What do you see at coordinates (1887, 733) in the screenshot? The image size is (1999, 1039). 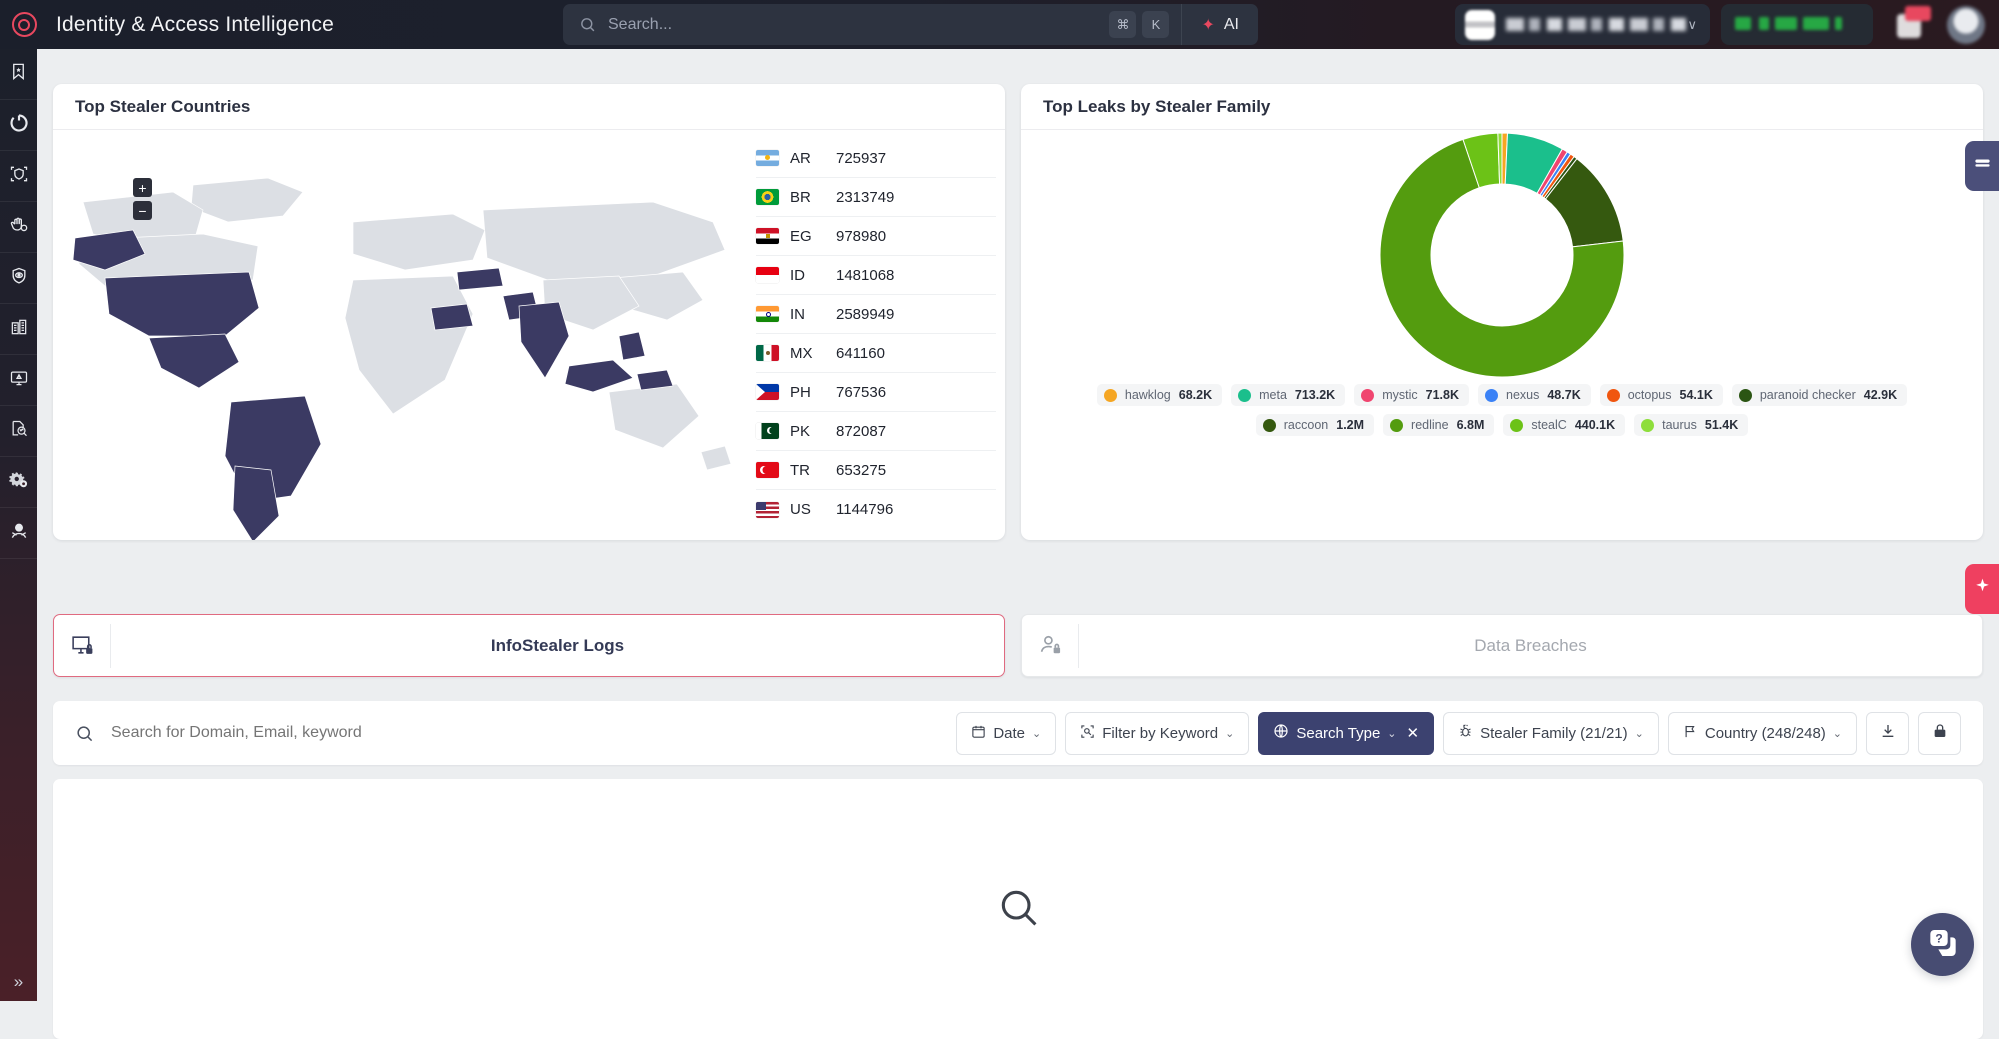 I see `download-button` at bounding box center [1887, 733].